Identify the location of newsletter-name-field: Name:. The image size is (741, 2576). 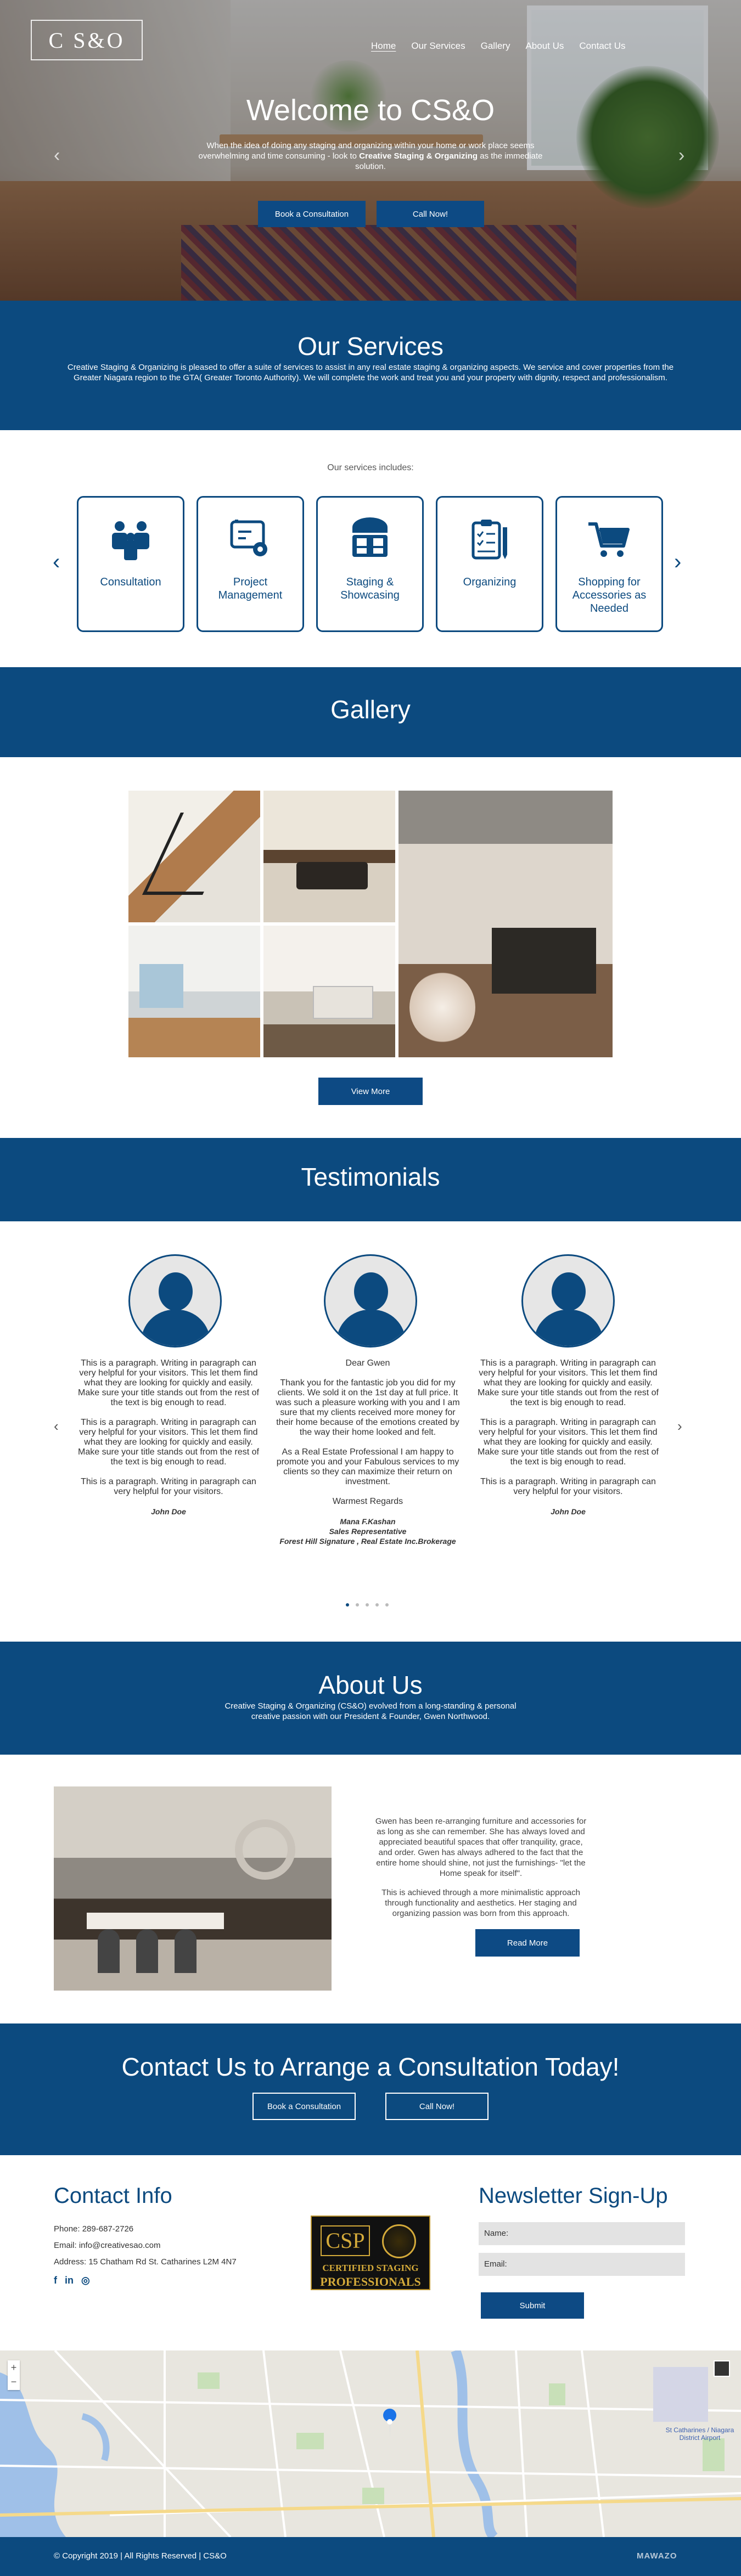
(582, 2233).